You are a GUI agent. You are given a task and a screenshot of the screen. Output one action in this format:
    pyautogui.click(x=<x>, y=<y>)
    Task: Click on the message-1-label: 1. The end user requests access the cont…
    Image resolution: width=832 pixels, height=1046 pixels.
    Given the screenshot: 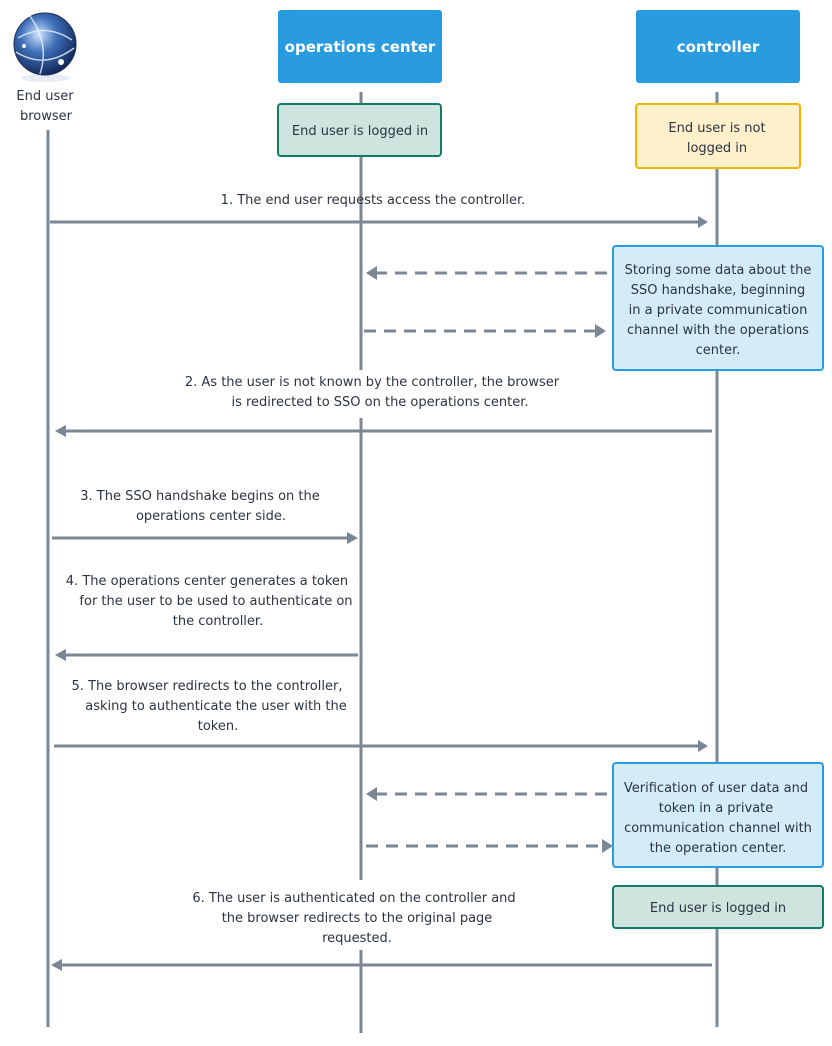 What is the action you would take?
    pyautogui.click(x=373, y=200)
    